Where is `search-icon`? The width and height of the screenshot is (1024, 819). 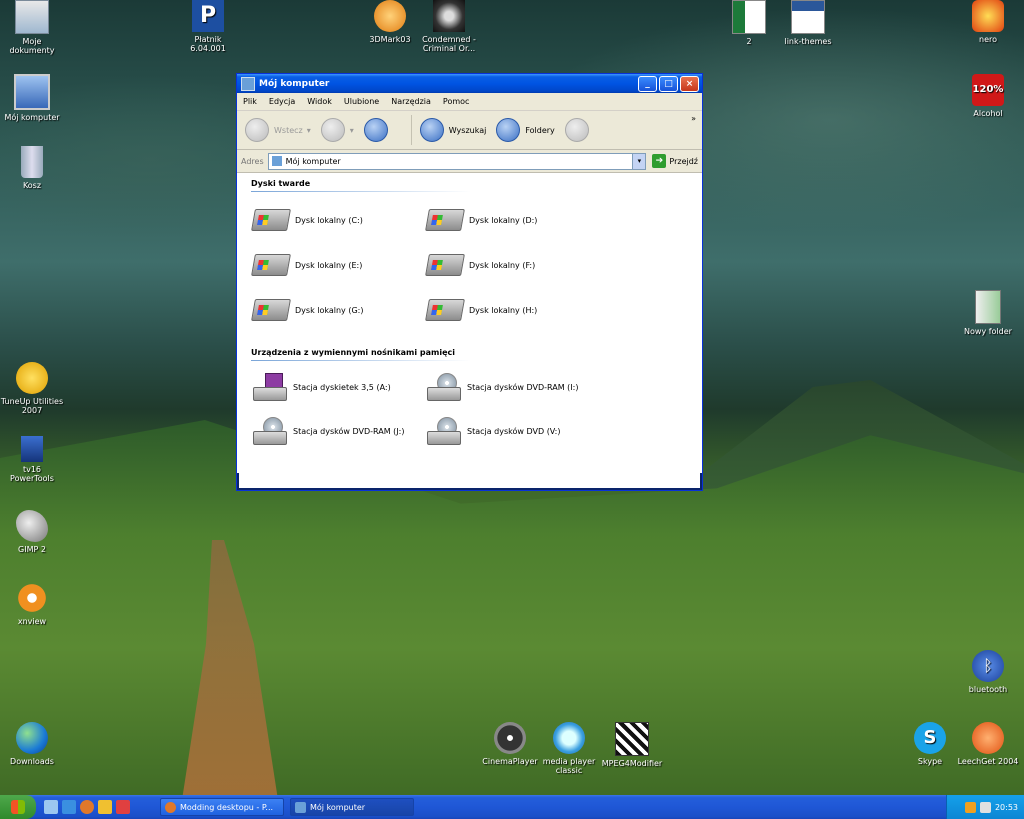 search-icon is located at coordinates (431, 130).